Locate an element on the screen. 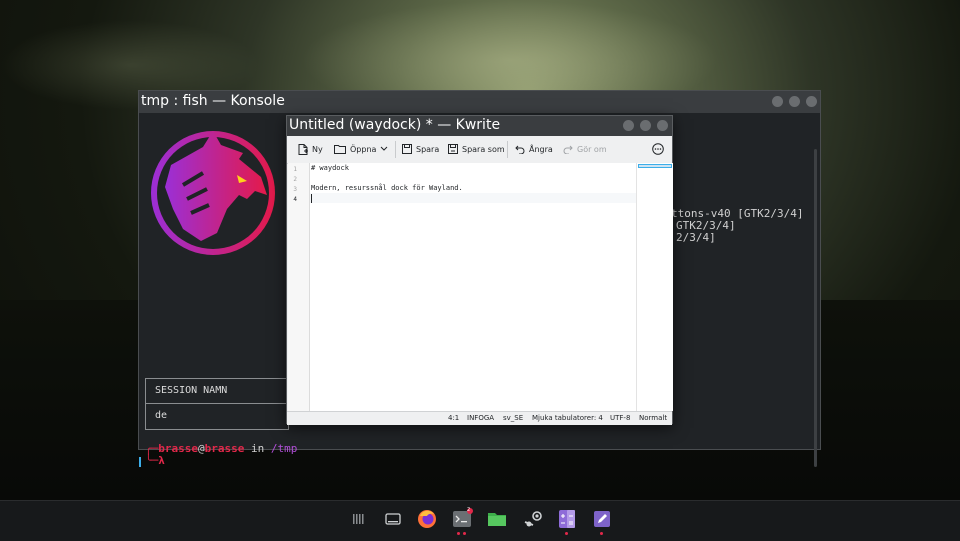  kwrite-close-button is located at coordinates (662, 125).